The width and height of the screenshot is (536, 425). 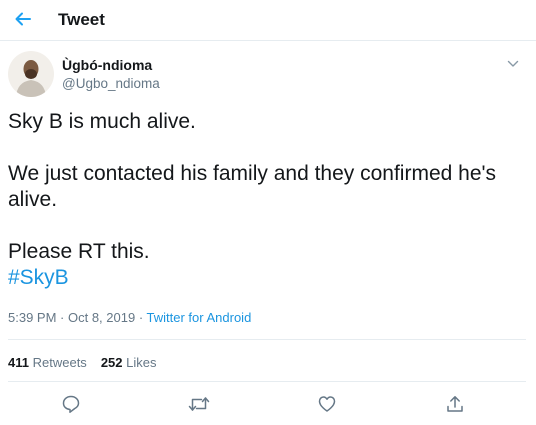 I want to click on tweet-source-link: Twitter for Android, so click(x=199, y=317).